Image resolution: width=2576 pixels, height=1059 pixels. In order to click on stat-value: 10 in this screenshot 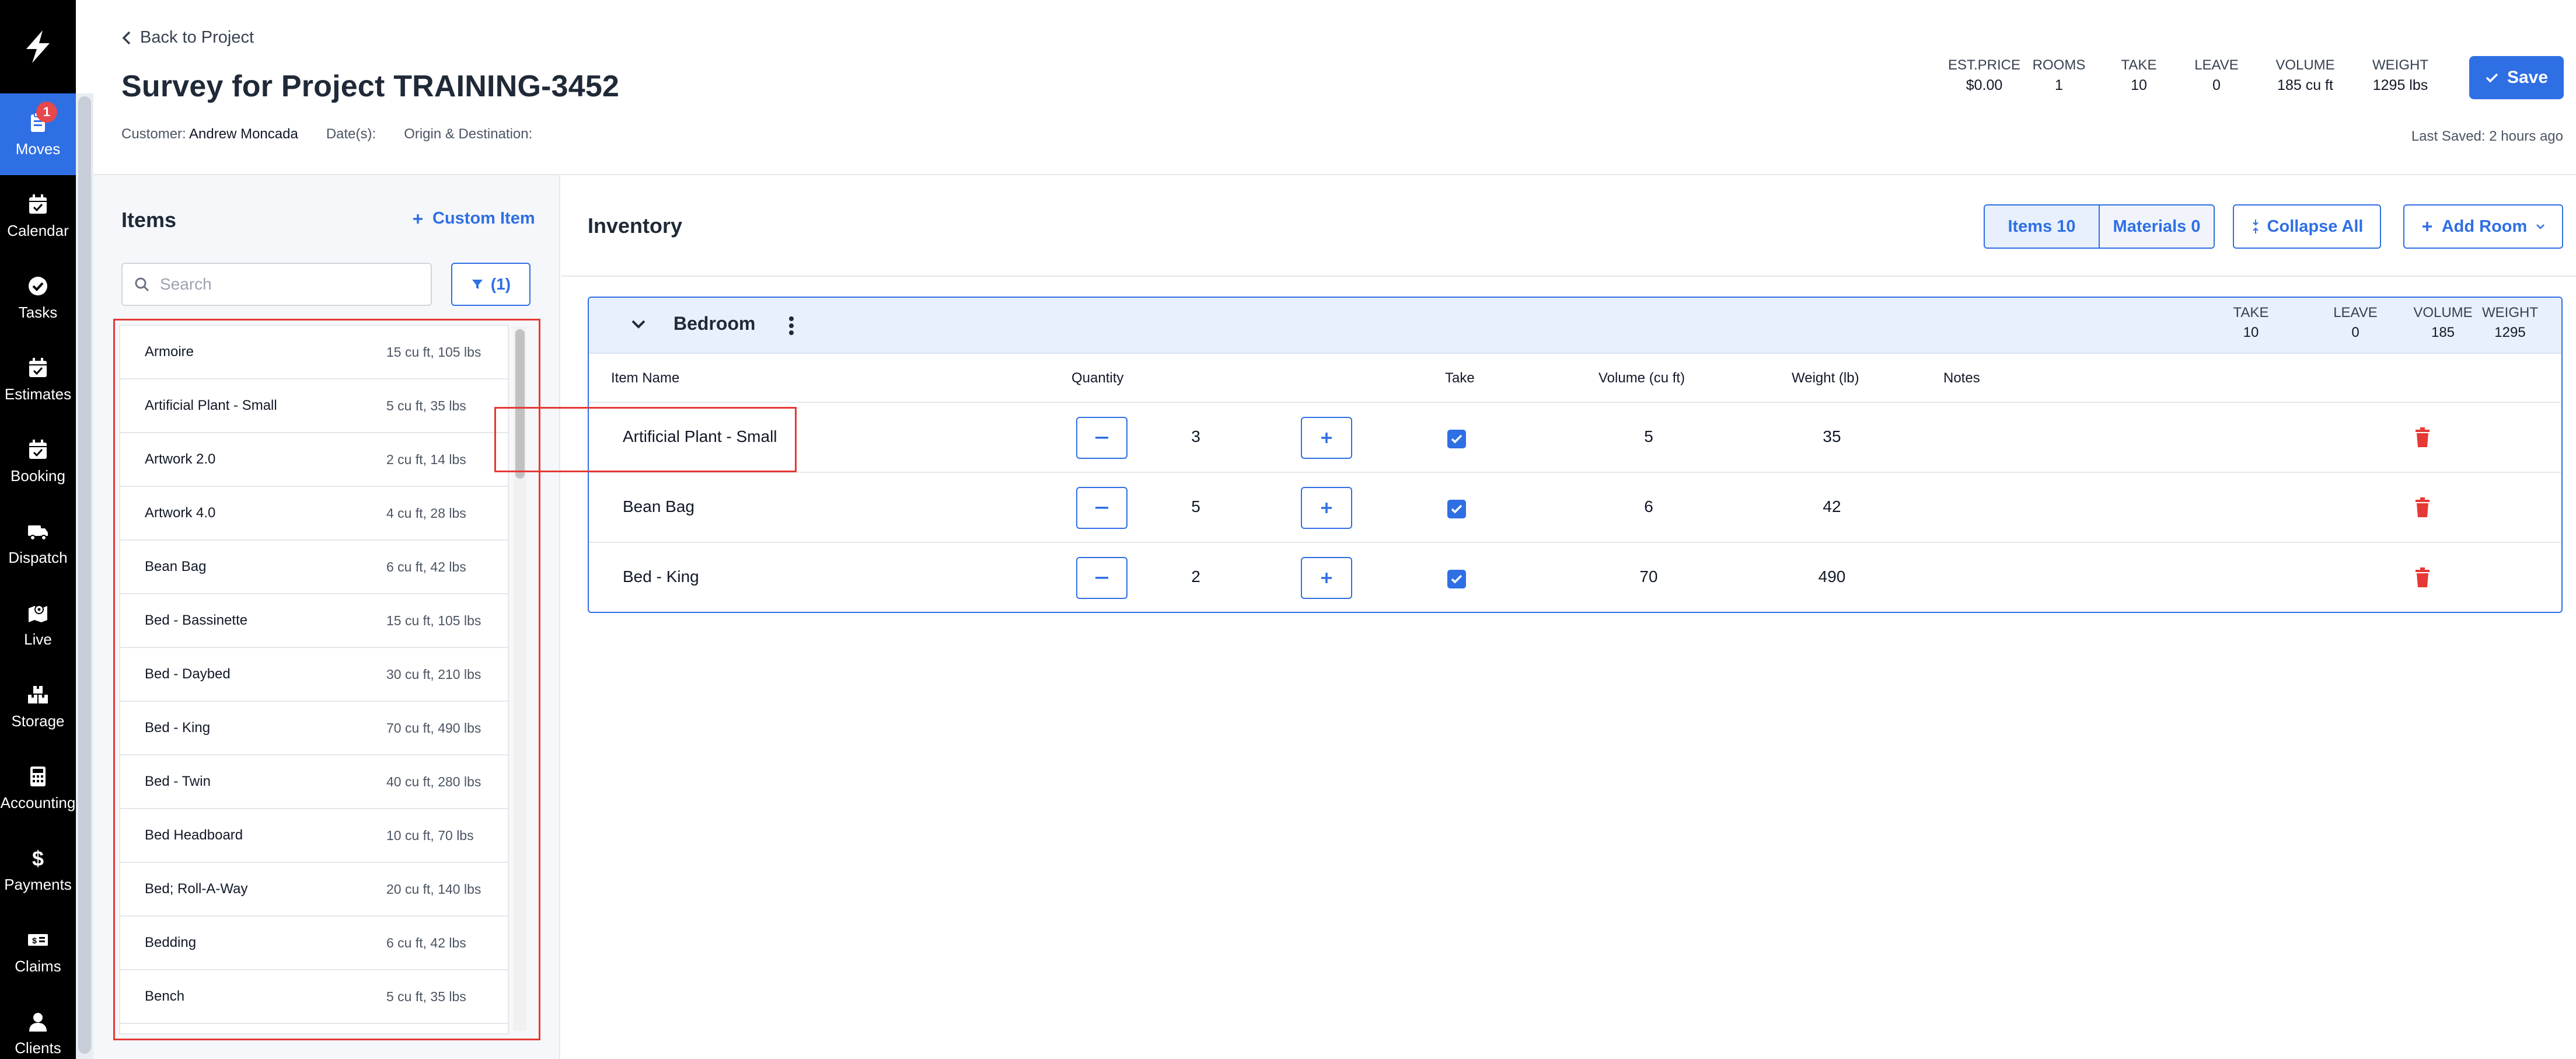, I will do `click(2139, 85)`.